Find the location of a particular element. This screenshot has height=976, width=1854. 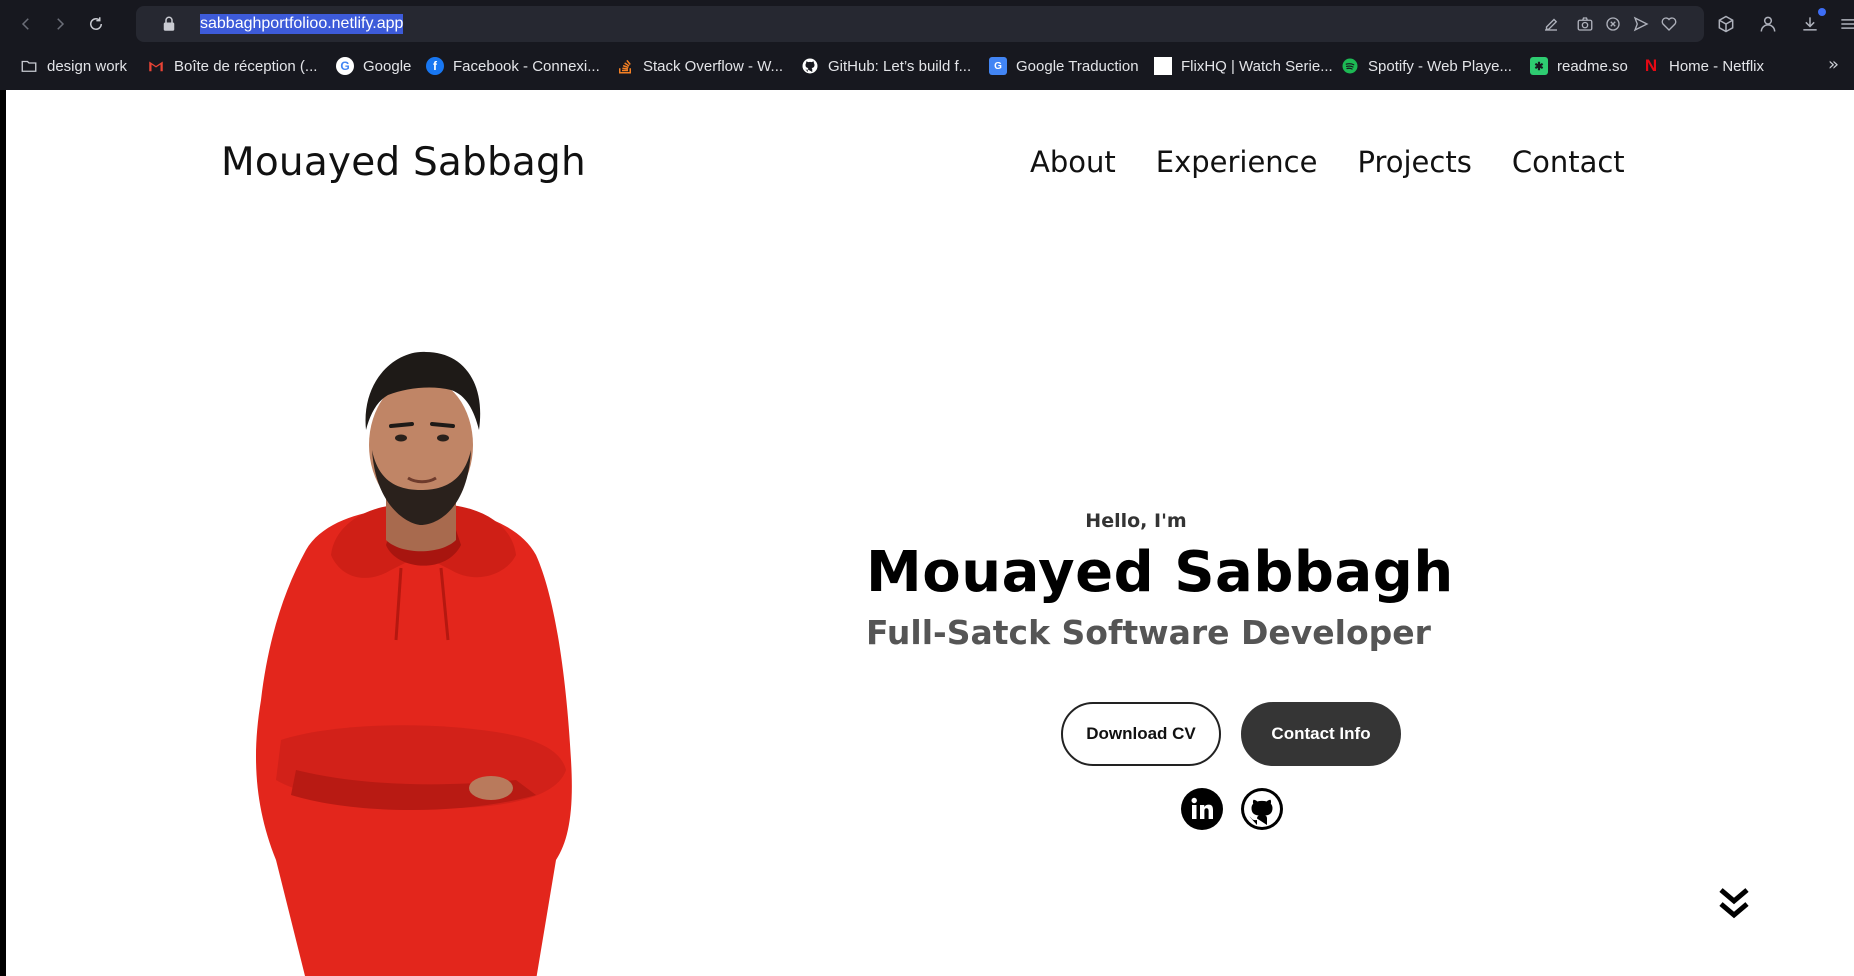

linkedin-icon is located at coordinates (1202, 809).